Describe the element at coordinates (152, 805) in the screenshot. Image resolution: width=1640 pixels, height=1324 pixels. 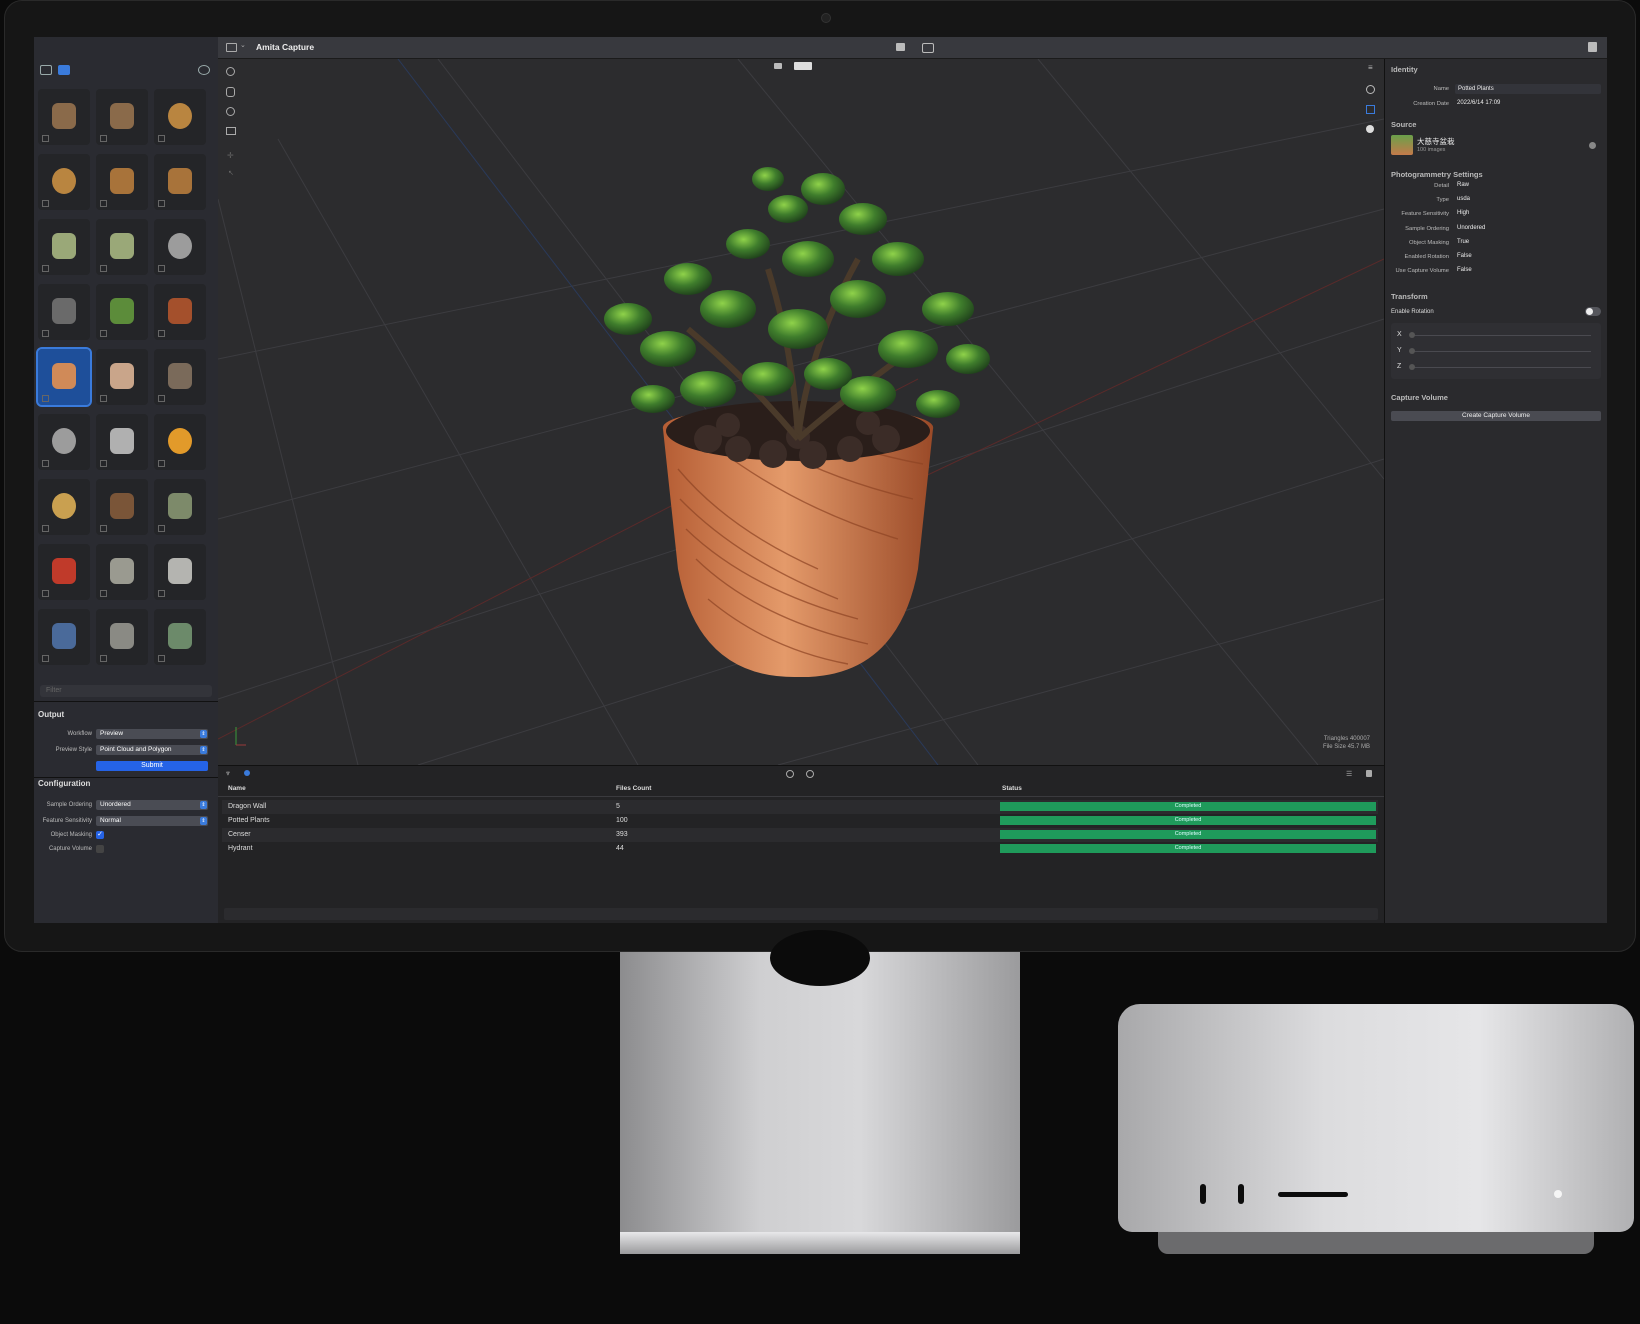
I see `sample-ordering-select: Unordered ⇕` at that location.